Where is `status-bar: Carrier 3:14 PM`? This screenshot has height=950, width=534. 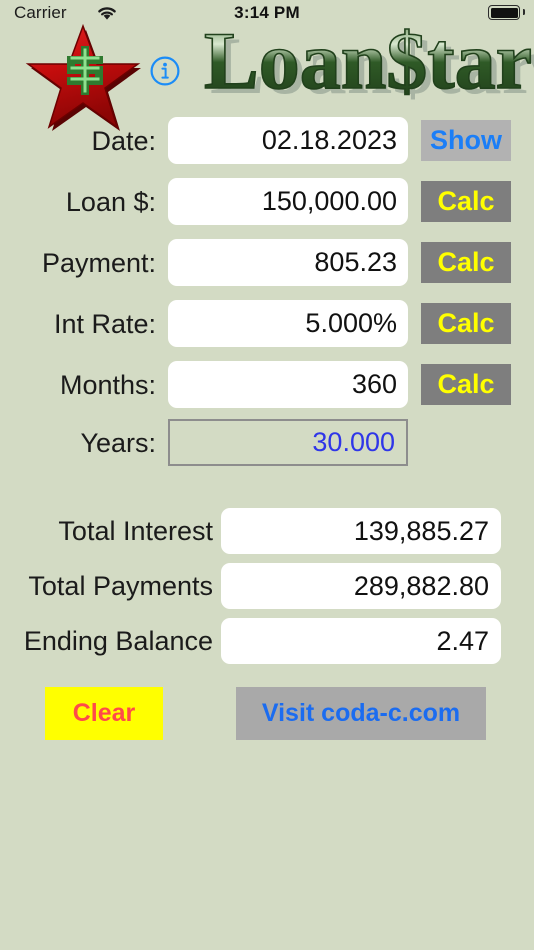 status-bar: Carrier 3:14 PM is located at coordinates (267, 13).